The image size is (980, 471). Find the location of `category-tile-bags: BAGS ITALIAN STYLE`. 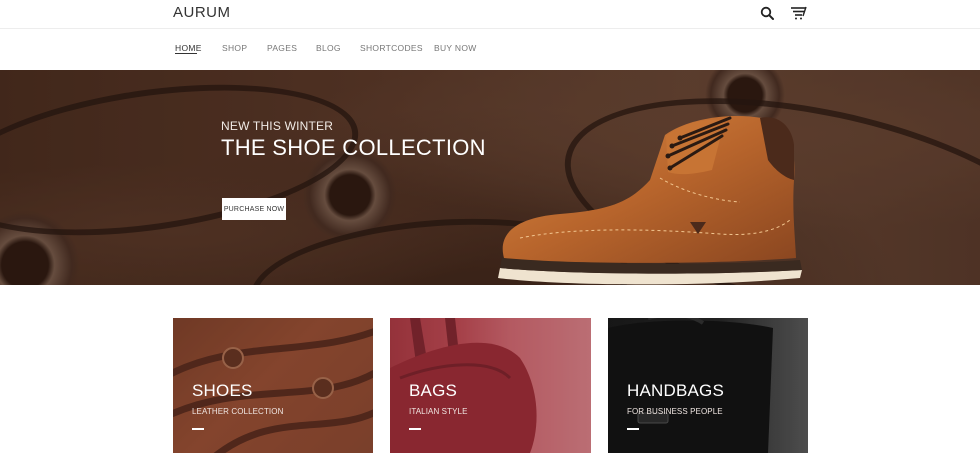

category-tile-bags: BAGS ITALIAN STYLE is located at coordinates (490, 385).